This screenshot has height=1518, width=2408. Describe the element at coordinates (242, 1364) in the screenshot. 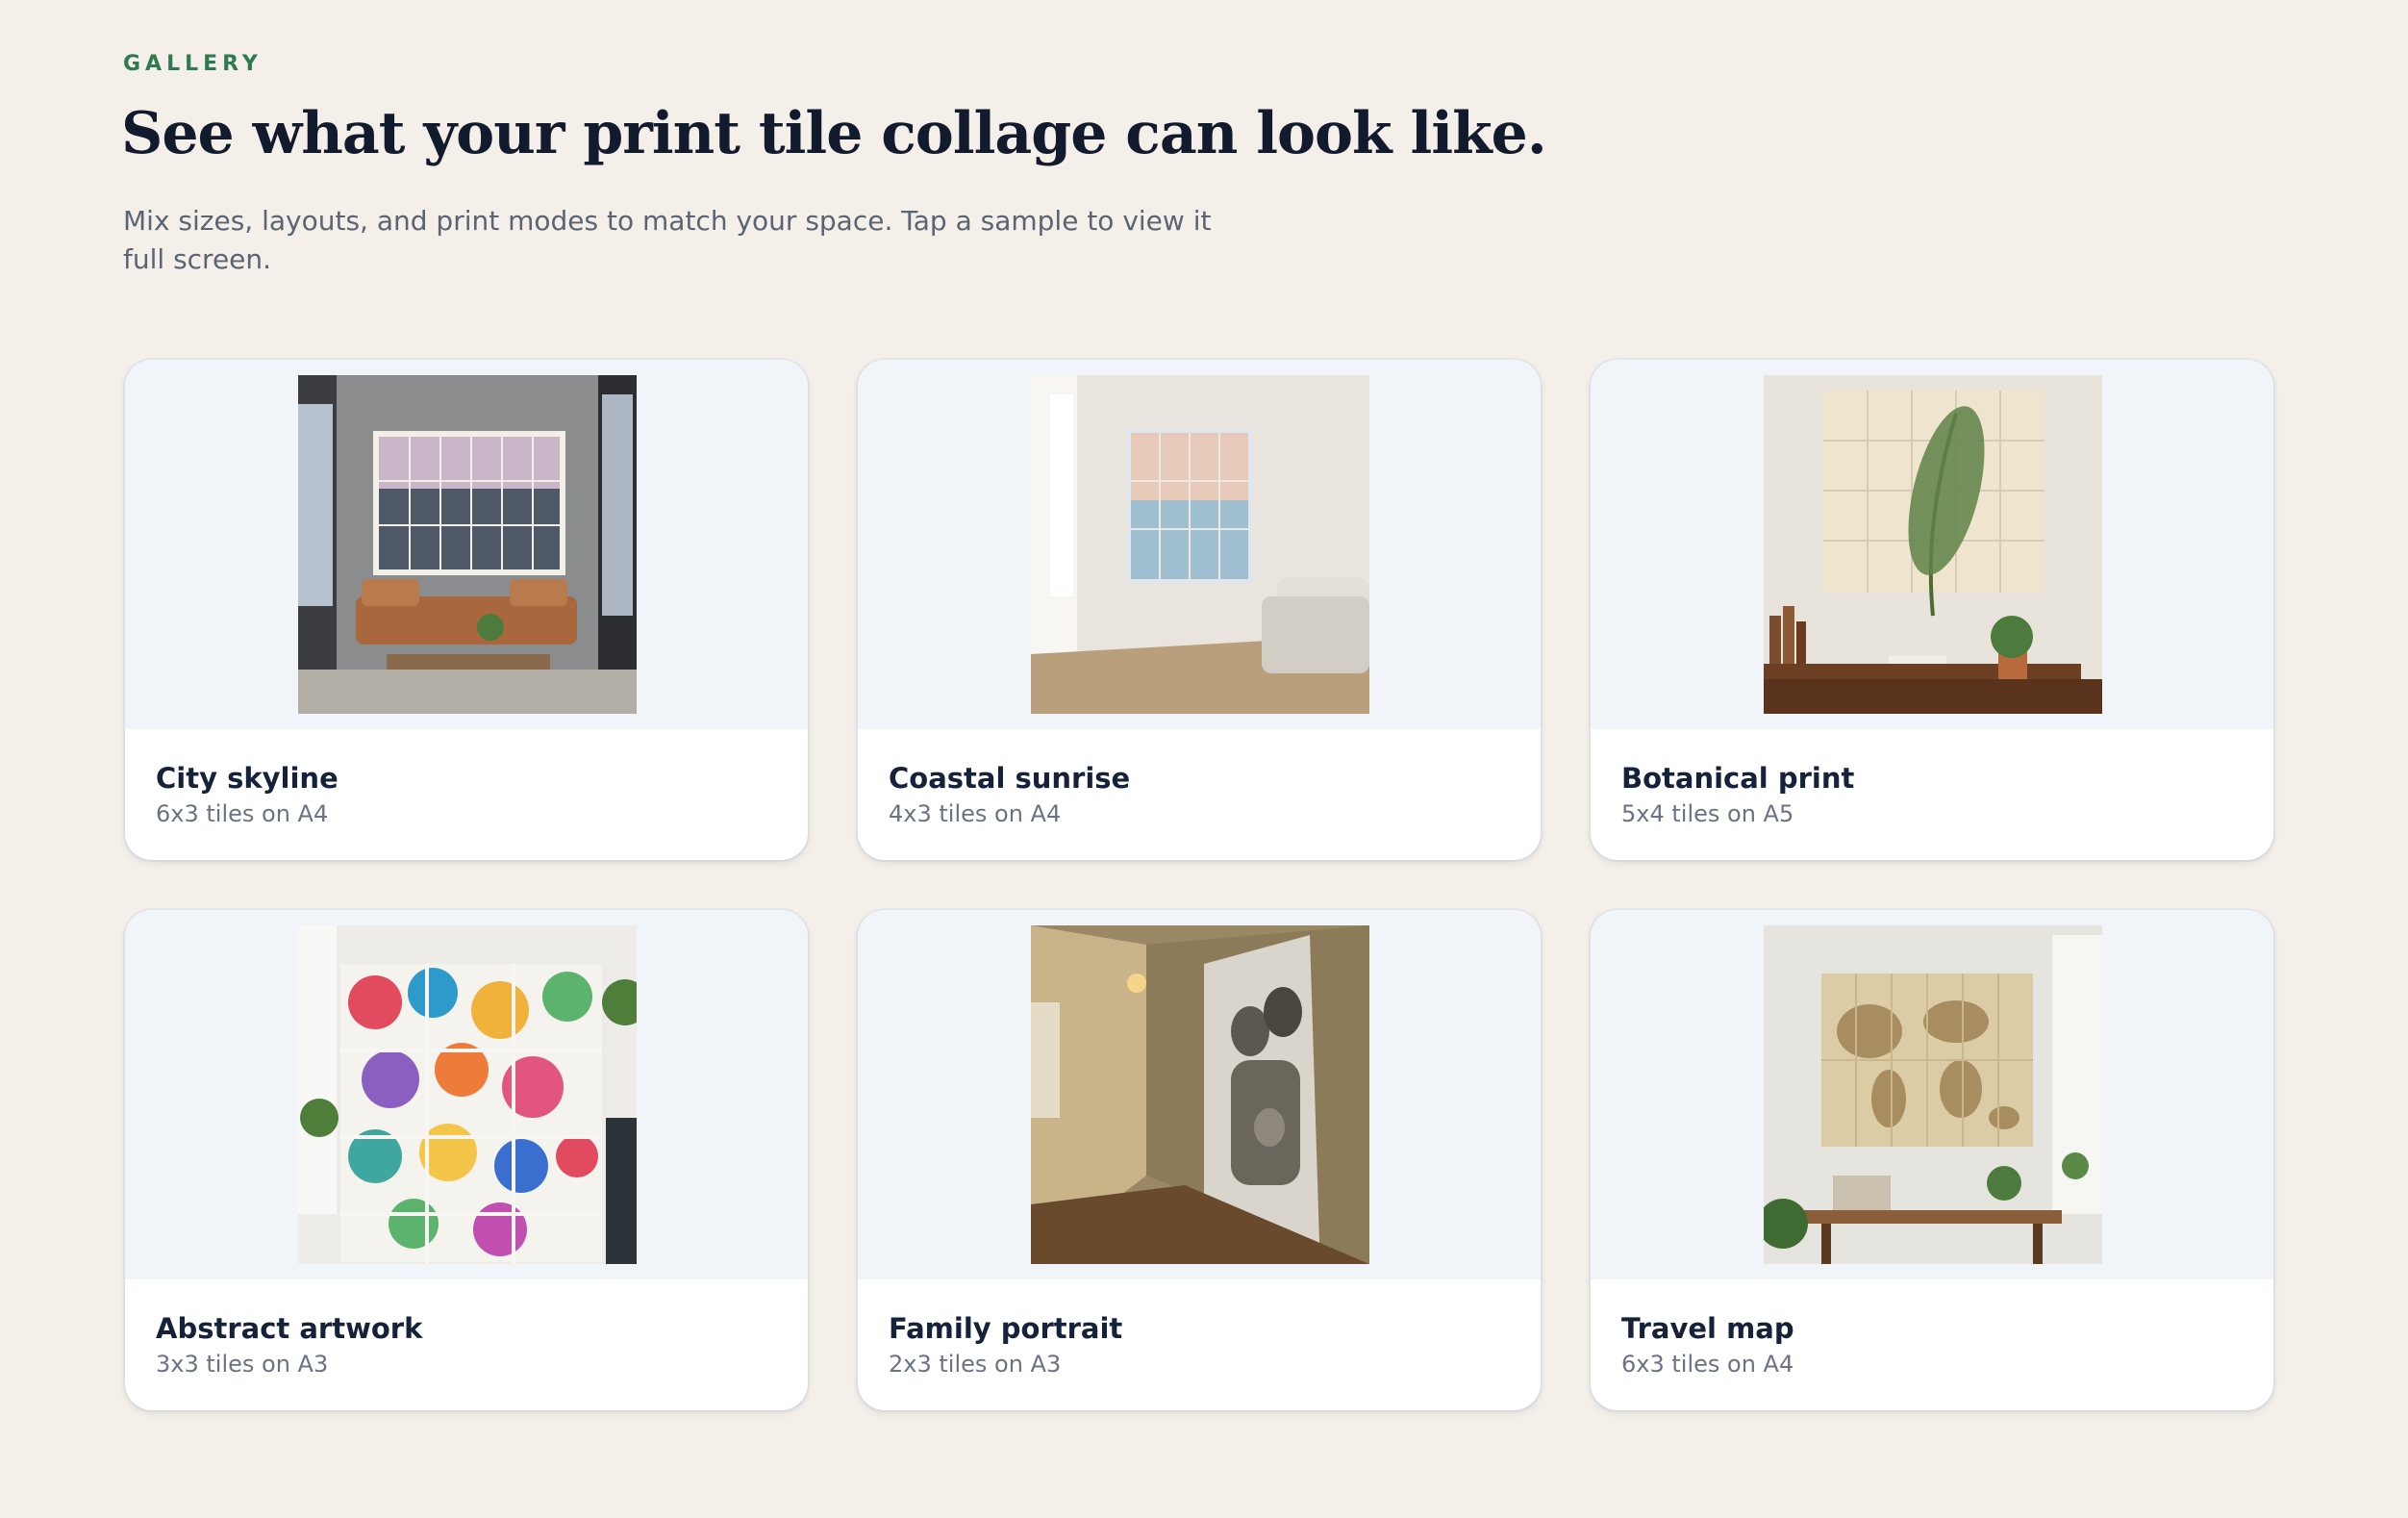

I see `card-meta: 3x3 tiles on A3` at that location.